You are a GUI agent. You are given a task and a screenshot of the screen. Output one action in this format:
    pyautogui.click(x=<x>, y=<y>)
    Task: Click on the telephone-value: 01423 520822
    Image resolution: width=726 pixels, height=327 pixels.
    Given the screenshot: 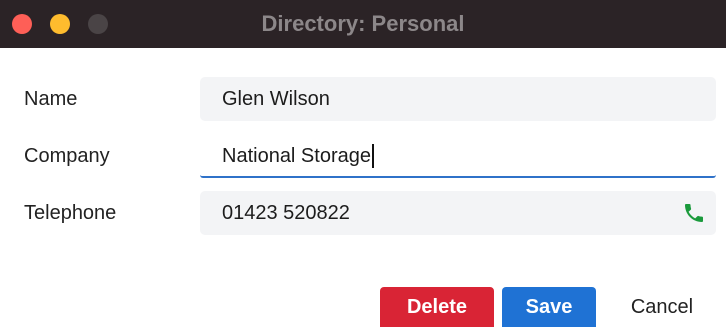 What is the action you would take?
    pyautogui.click(x=286, y=213)
    